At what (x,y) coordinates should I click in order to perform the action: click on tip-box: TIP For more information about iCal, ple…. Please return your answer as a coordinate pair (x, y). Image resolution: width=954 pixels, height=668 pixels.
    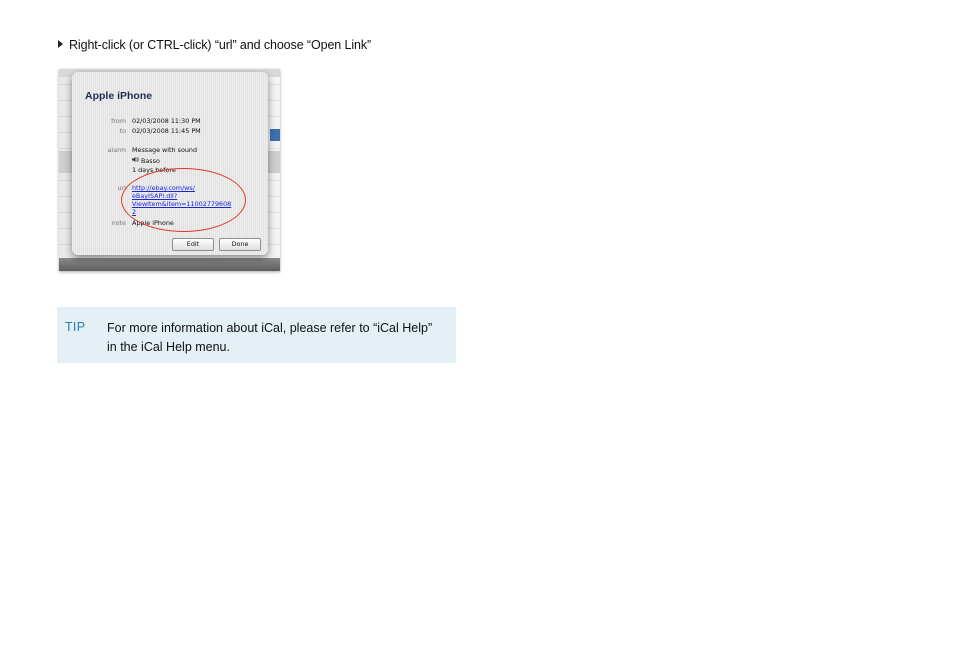
    Looking at the image, I should click on (256, 335).